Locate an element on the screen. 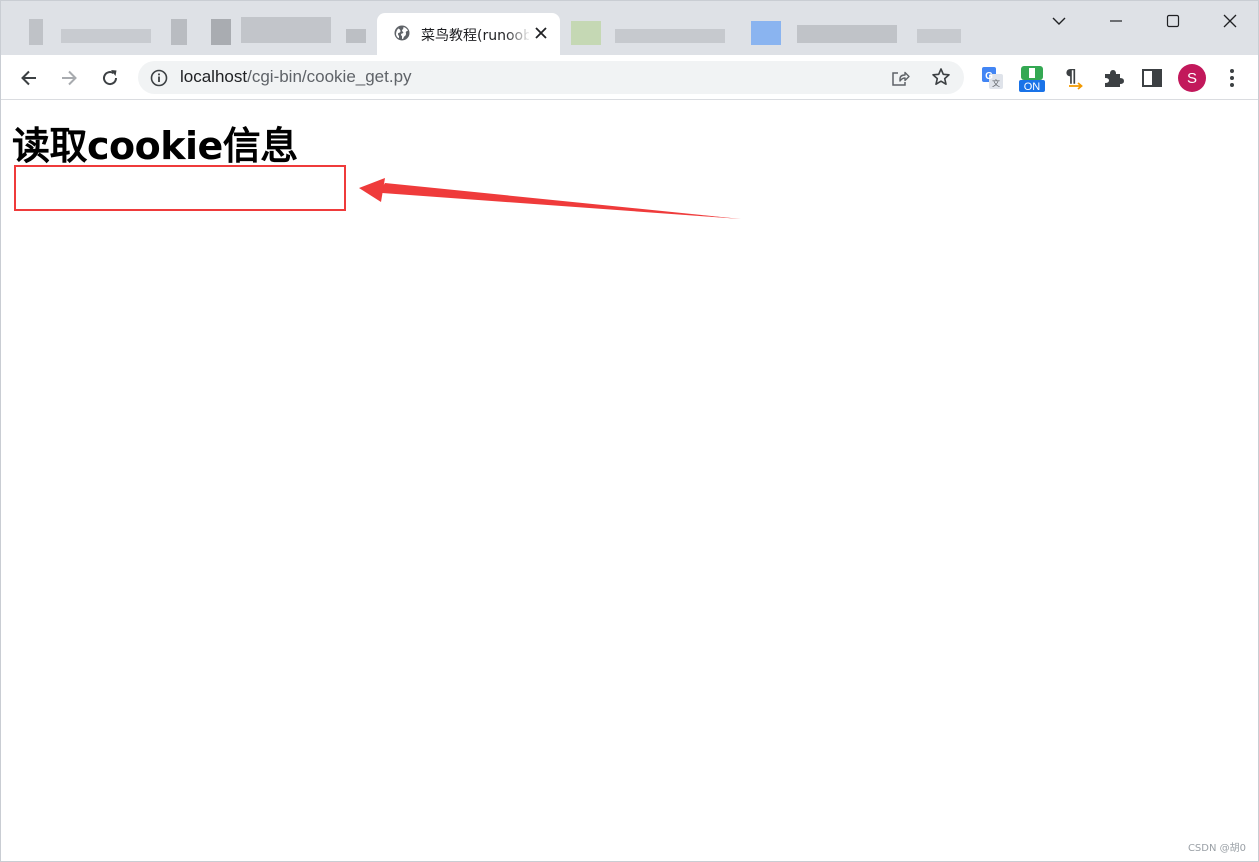  arrow-left-icon is located at coordinates (28, 78).